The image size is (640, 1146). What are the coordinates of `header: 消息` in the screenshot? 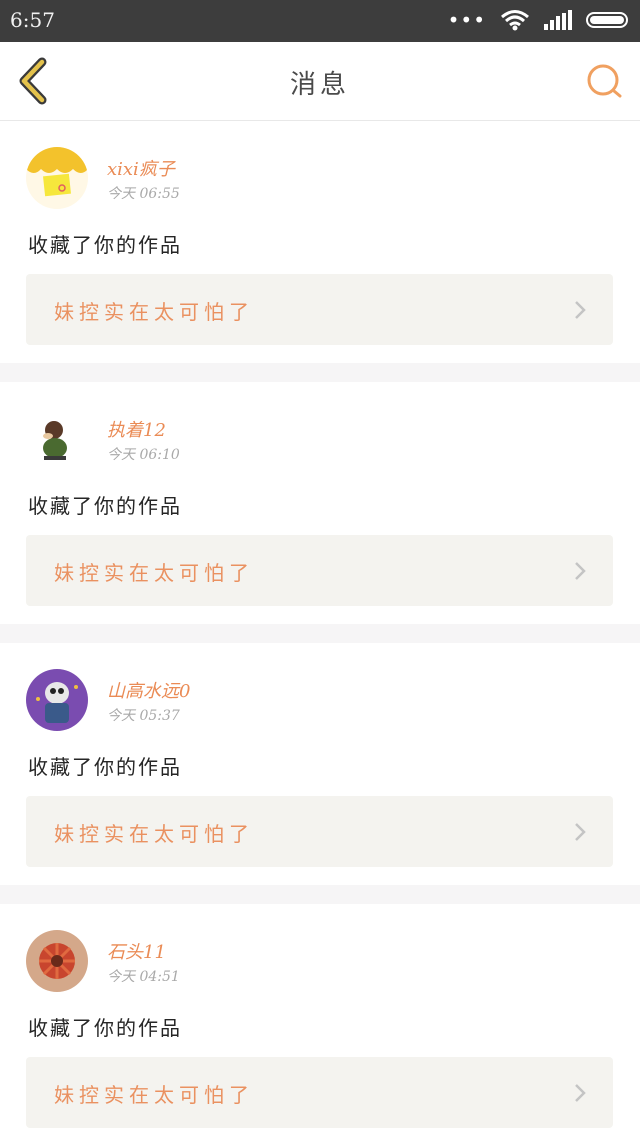 It's located at (320, 81).